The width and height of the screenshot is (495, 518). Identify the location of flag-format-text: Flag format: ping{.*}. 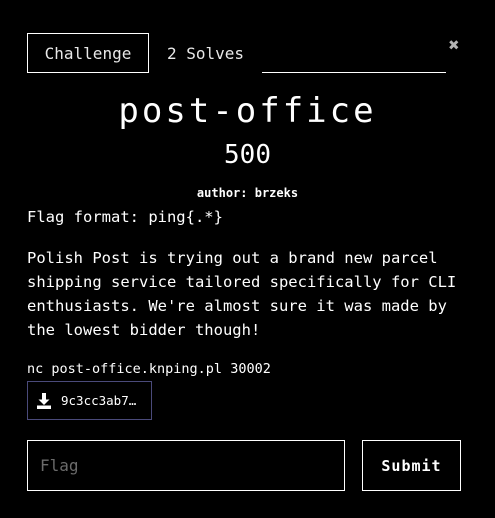
(125, 217).